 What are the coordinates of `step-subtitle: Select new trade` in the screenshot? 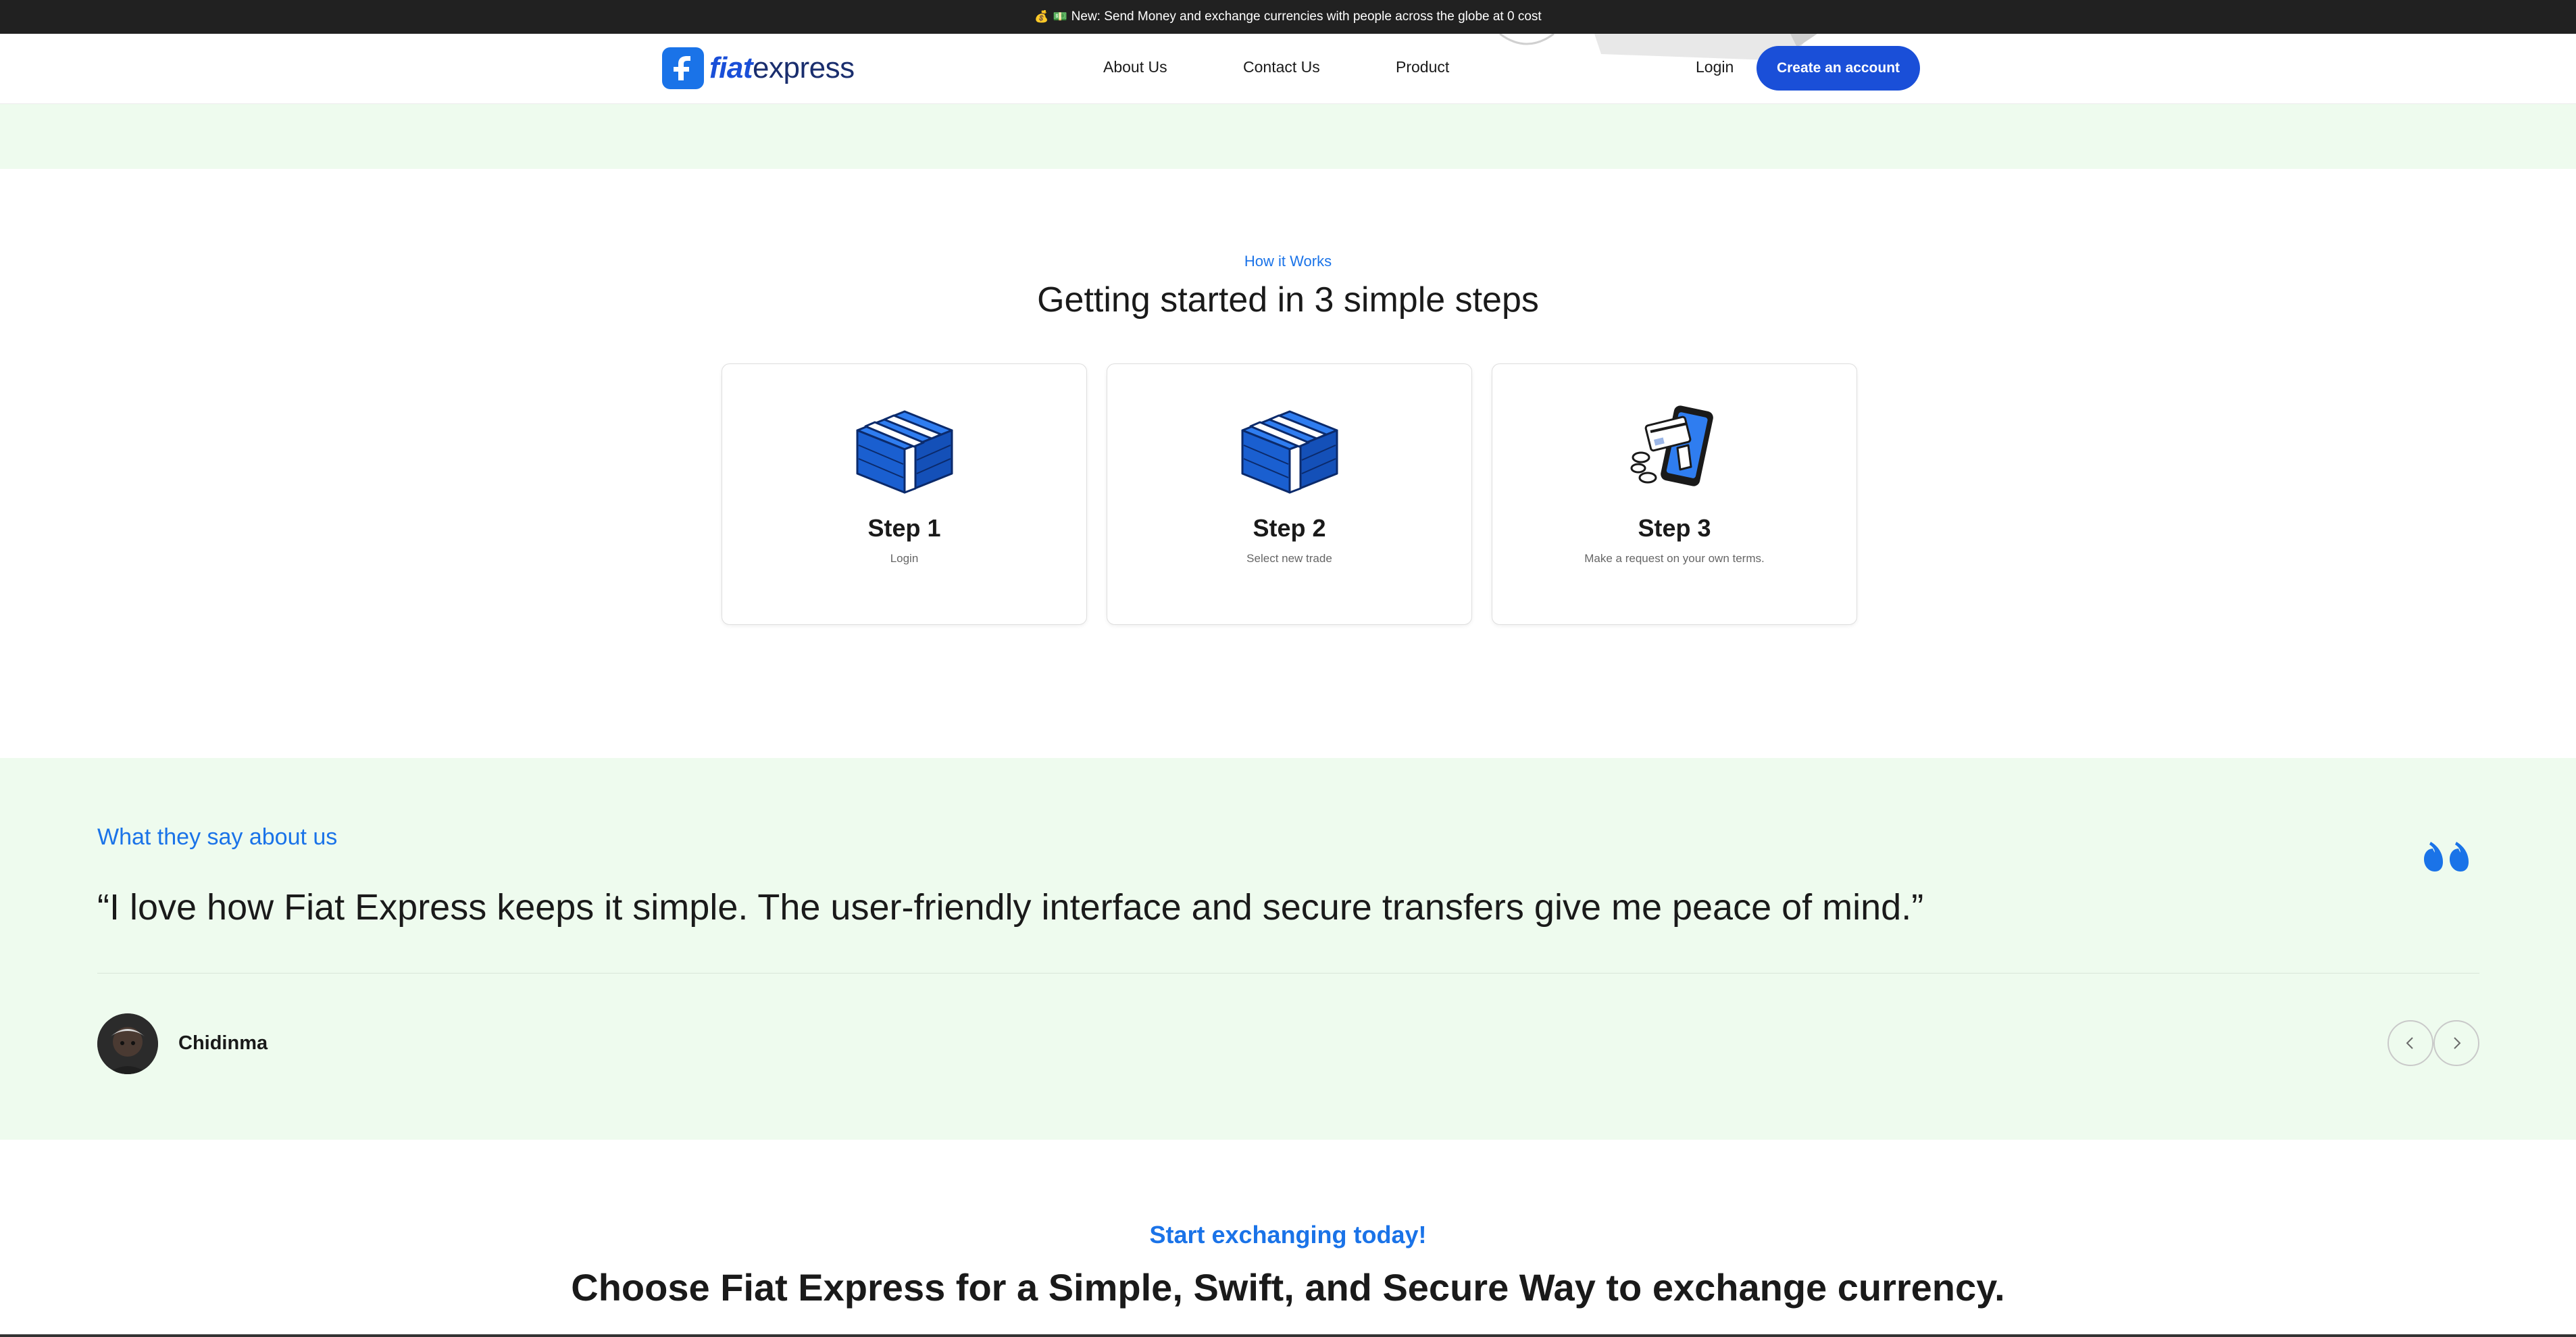 It's located at (1289, 559).